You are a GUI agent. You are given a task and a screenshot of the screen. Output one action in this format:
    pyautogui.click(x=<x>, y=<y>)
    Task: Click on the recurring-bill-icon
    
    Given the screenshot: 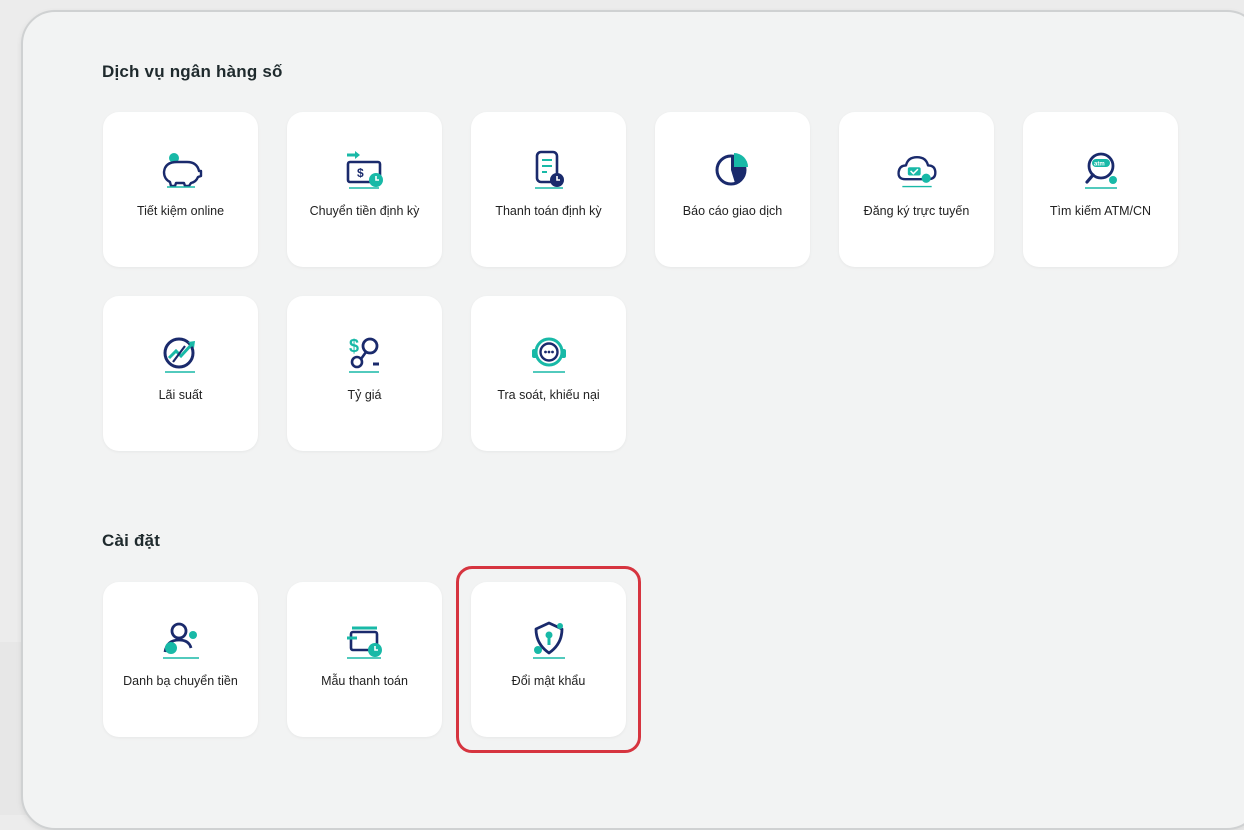 What is the action you would take?
    pyautogui.click(x=549, y=170)
    